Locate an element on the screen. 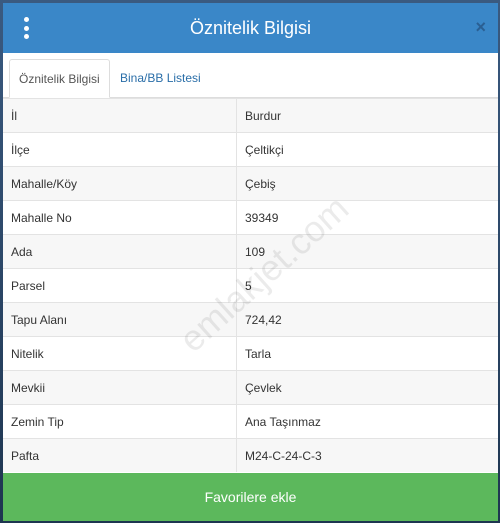 The image size is (500, 523). row-value: Burdur is located at coordinates (367, 115).